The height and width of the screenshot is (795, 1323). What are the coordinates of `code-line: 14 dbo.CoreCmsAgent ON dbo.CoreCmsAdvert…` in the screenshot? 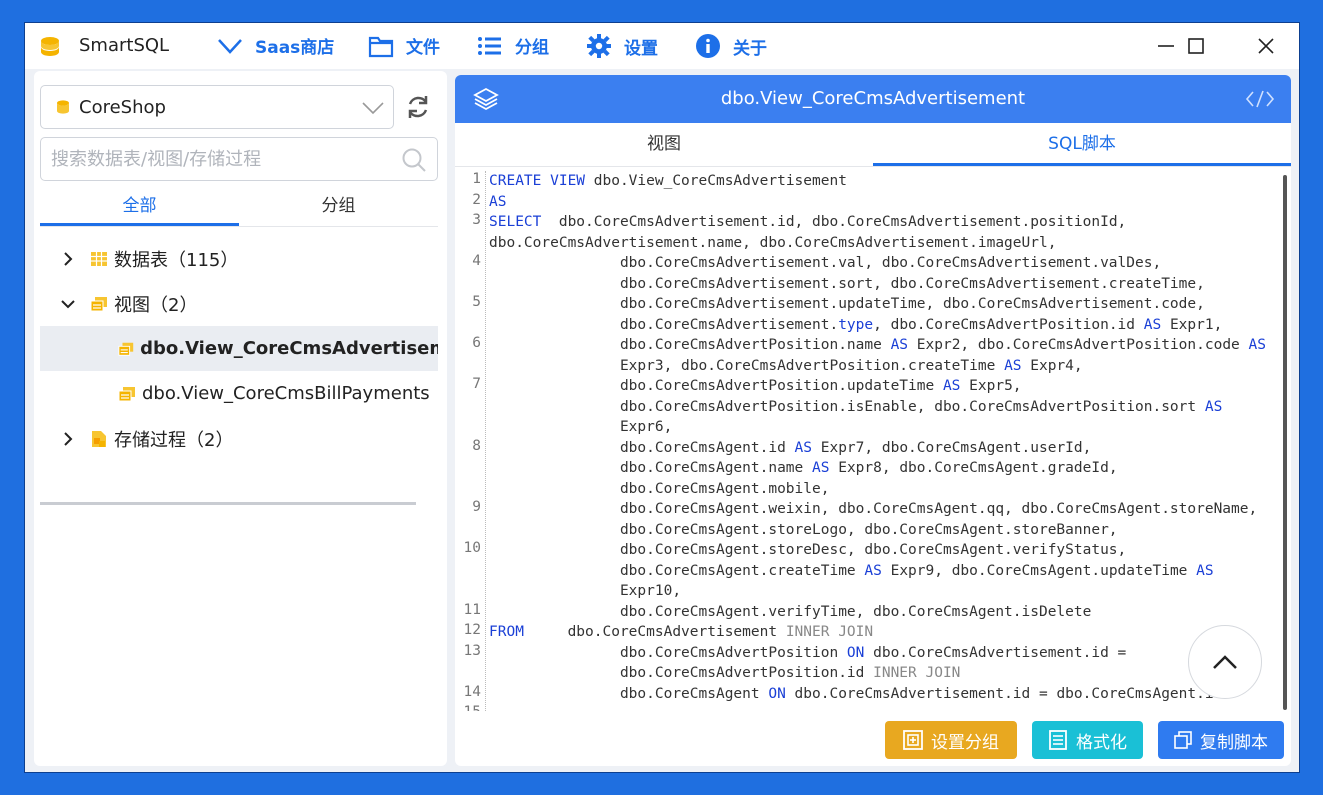 It's located at (843, 692).